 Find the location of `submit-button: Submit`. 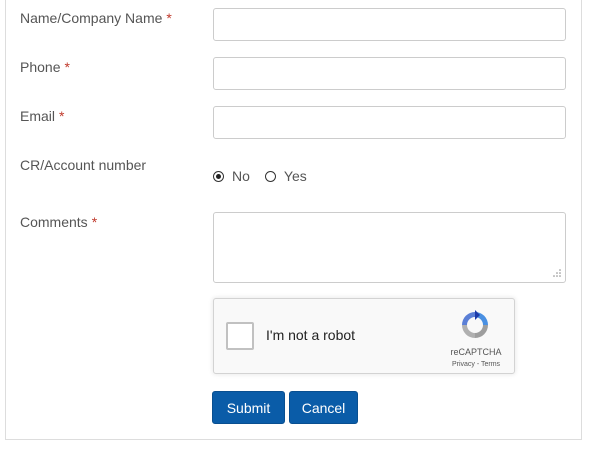

submit-button: Submit is located at coordinates (248, 407).